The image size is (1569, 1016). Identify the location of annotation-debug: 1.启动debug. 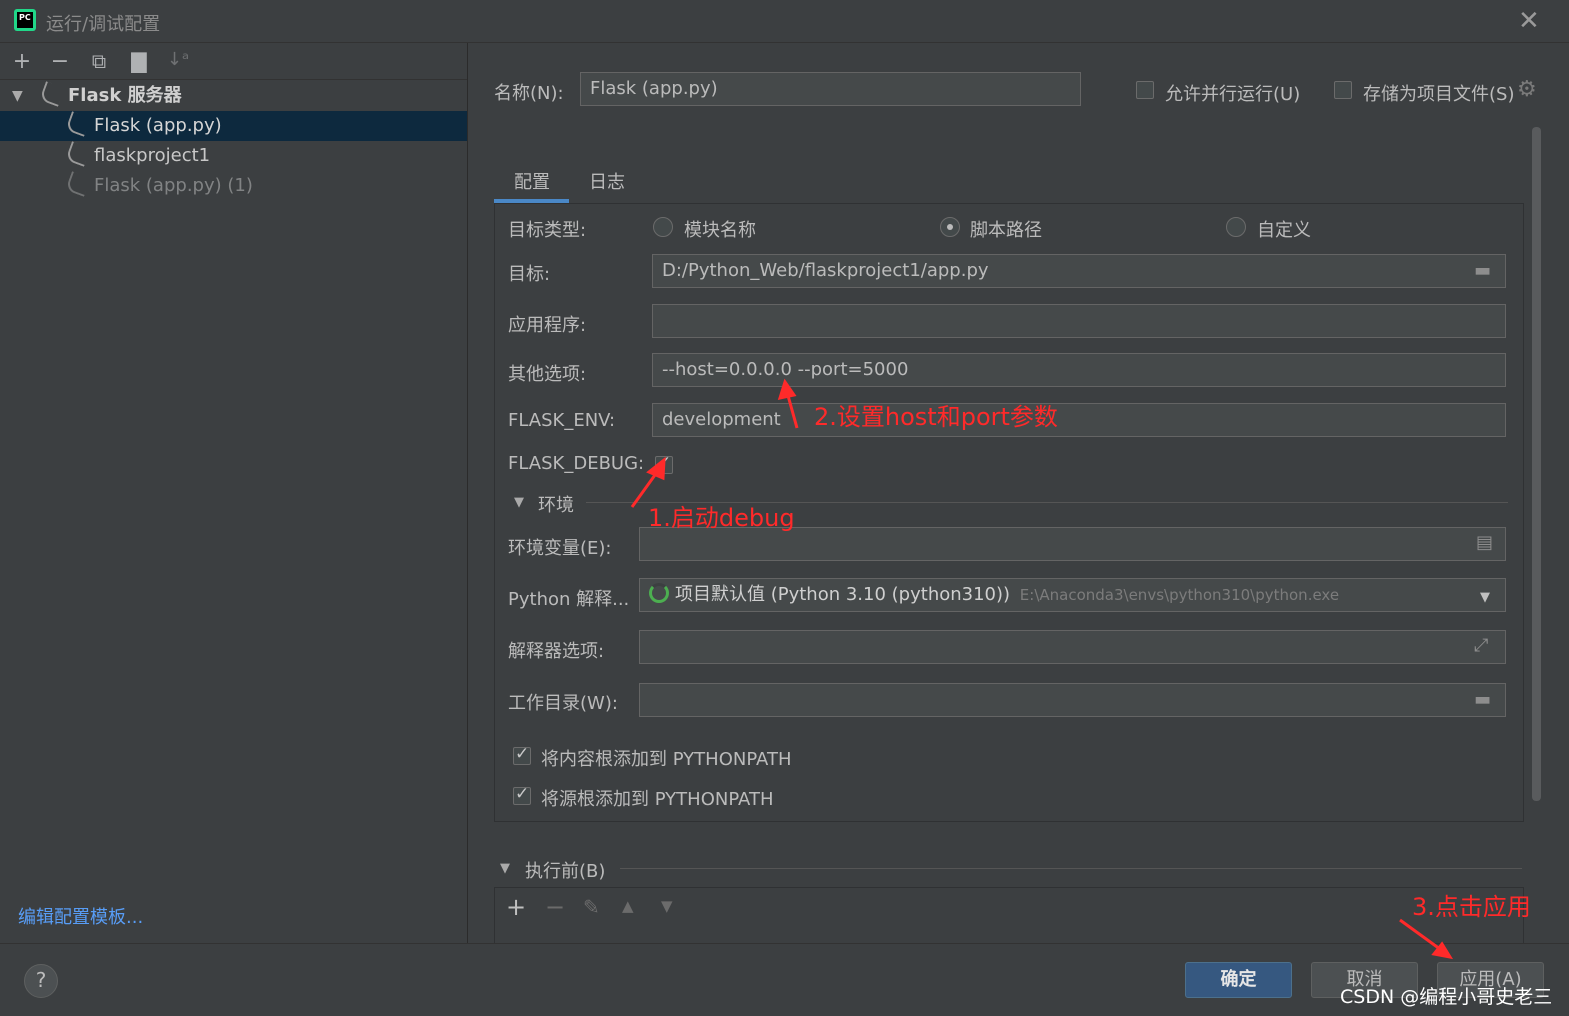
(721, 518).